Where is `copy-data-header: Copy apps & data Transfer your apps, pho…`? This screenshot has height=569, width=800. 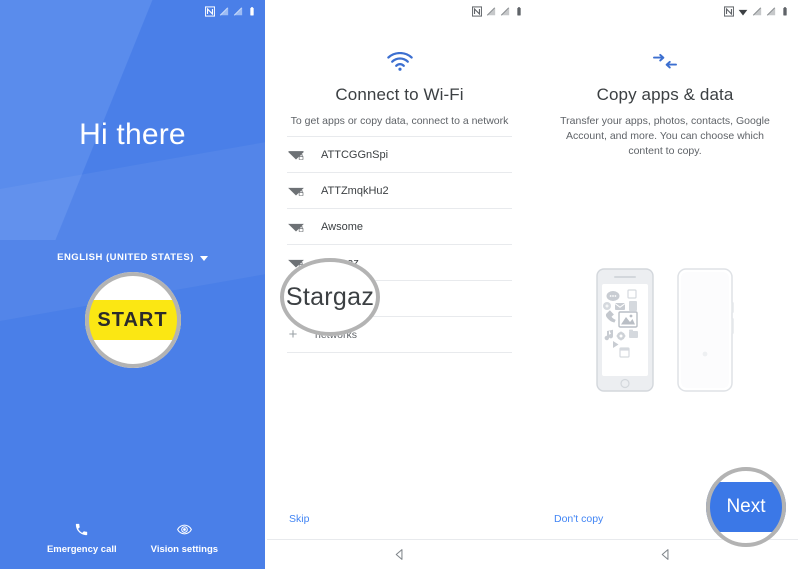 copy-data-header: Copy apps & data Transfer your apps, pho… is located at coordinates (665, 106).